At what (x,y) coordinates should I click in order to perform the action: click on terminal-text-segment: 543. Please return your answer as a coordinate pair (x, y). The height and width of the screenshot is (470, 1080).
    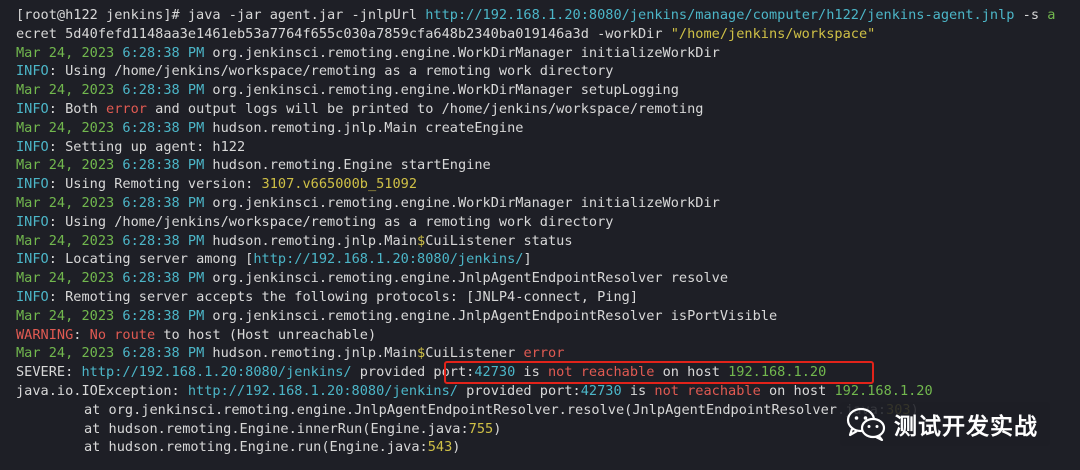
    Looking at the image, I should click on (440, 447).